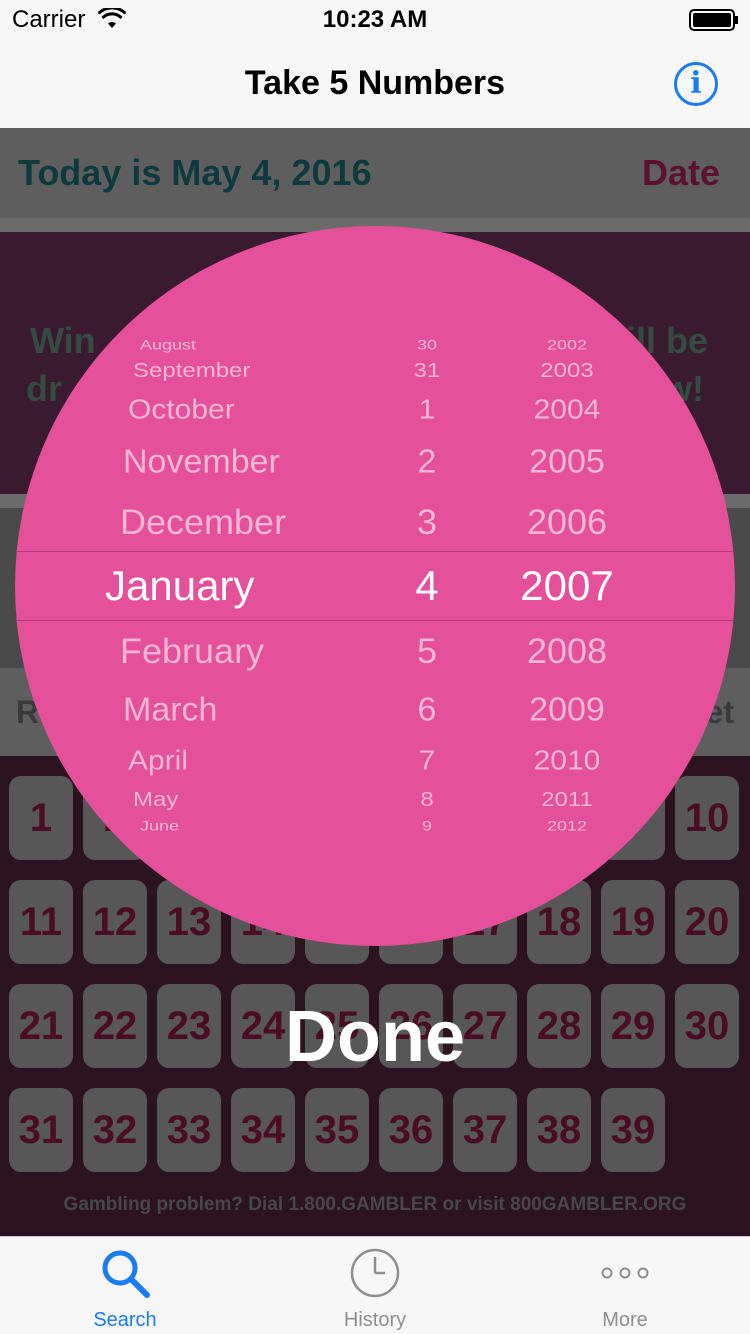 The height and width of the screenshot is (1334, 750). What do you see at coordinates (375, 620) in the screenshot?
I see `selection-line-bottom` at bounding box center [375, 620].